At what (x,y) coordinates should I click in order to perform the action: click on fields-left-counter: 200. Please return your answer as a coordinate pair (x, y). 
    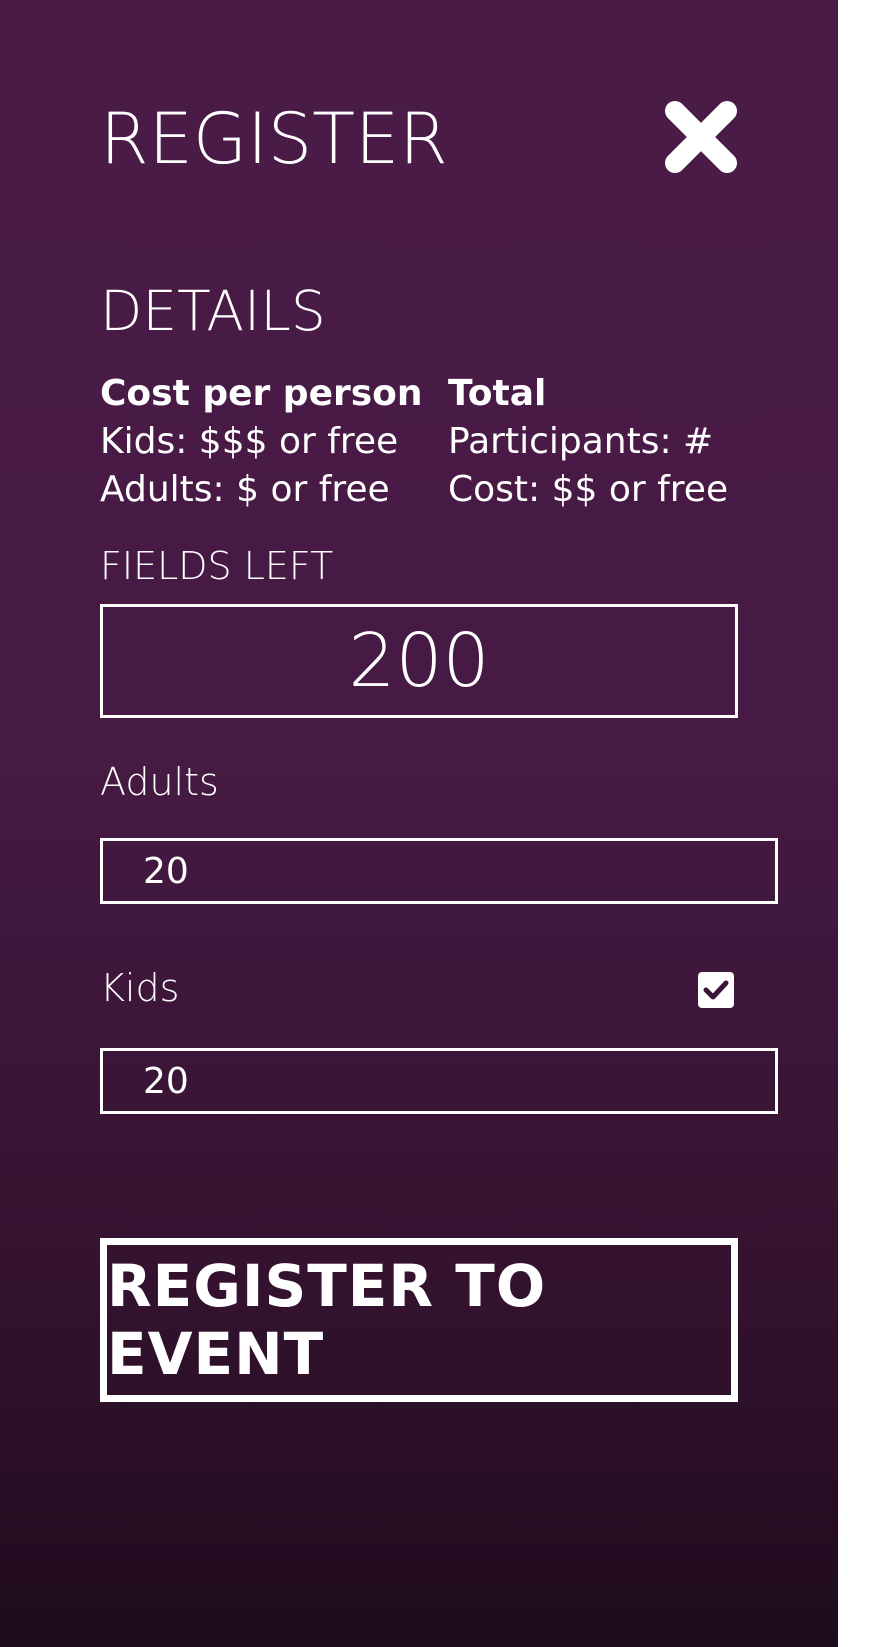
    Looking at the image, I should click on (419, 661).